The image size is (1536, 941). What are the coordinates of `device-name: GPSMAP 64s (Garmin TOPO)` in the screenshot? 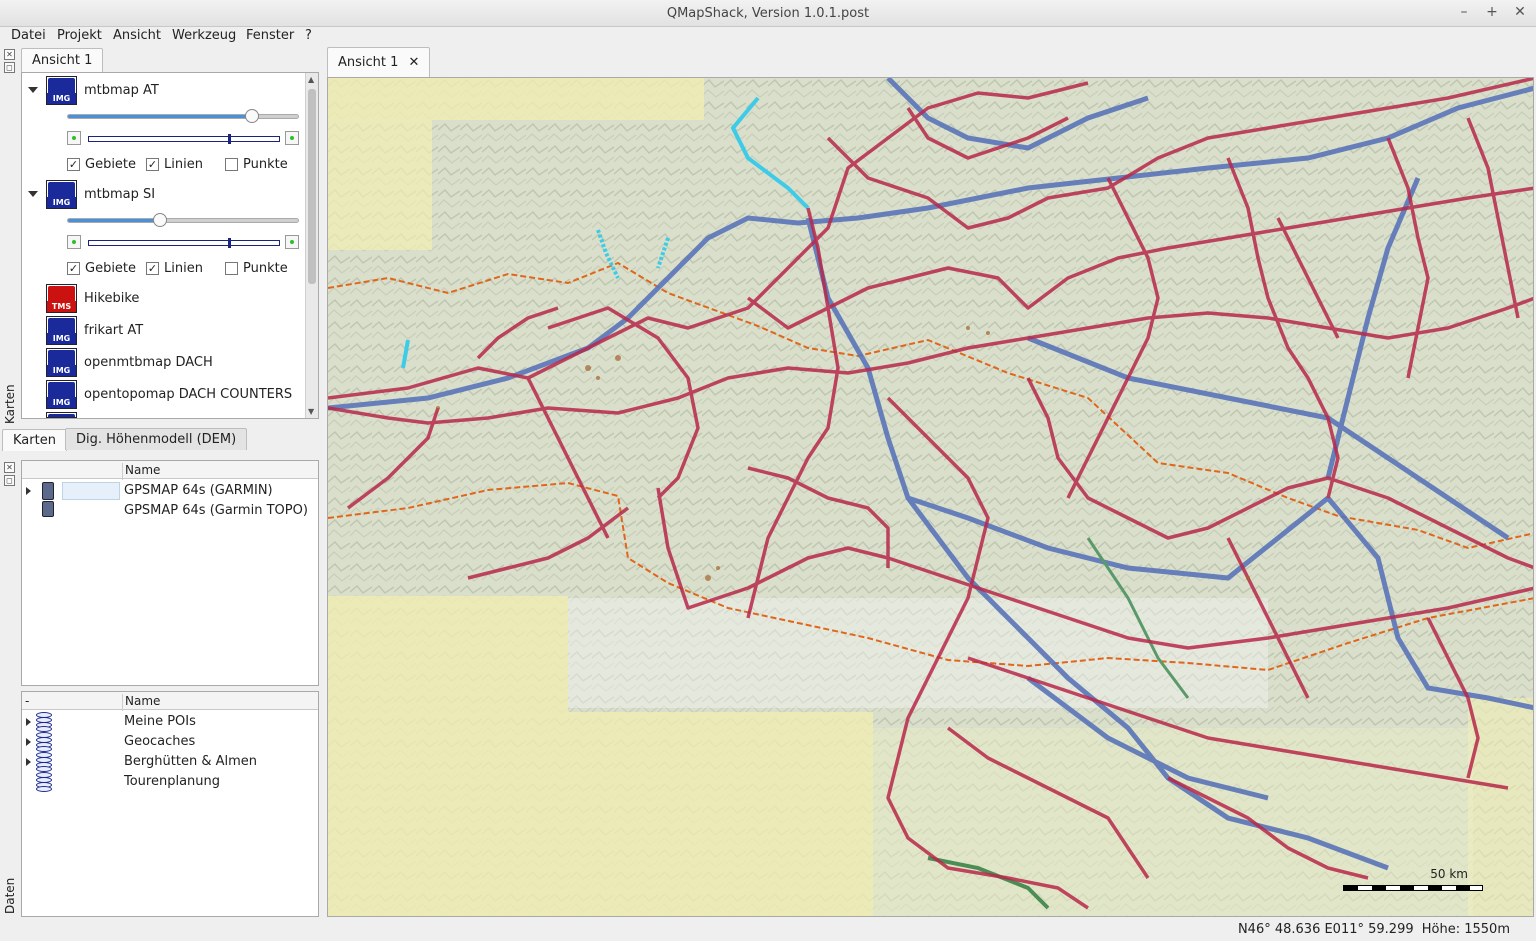 It's located at (216, 510).